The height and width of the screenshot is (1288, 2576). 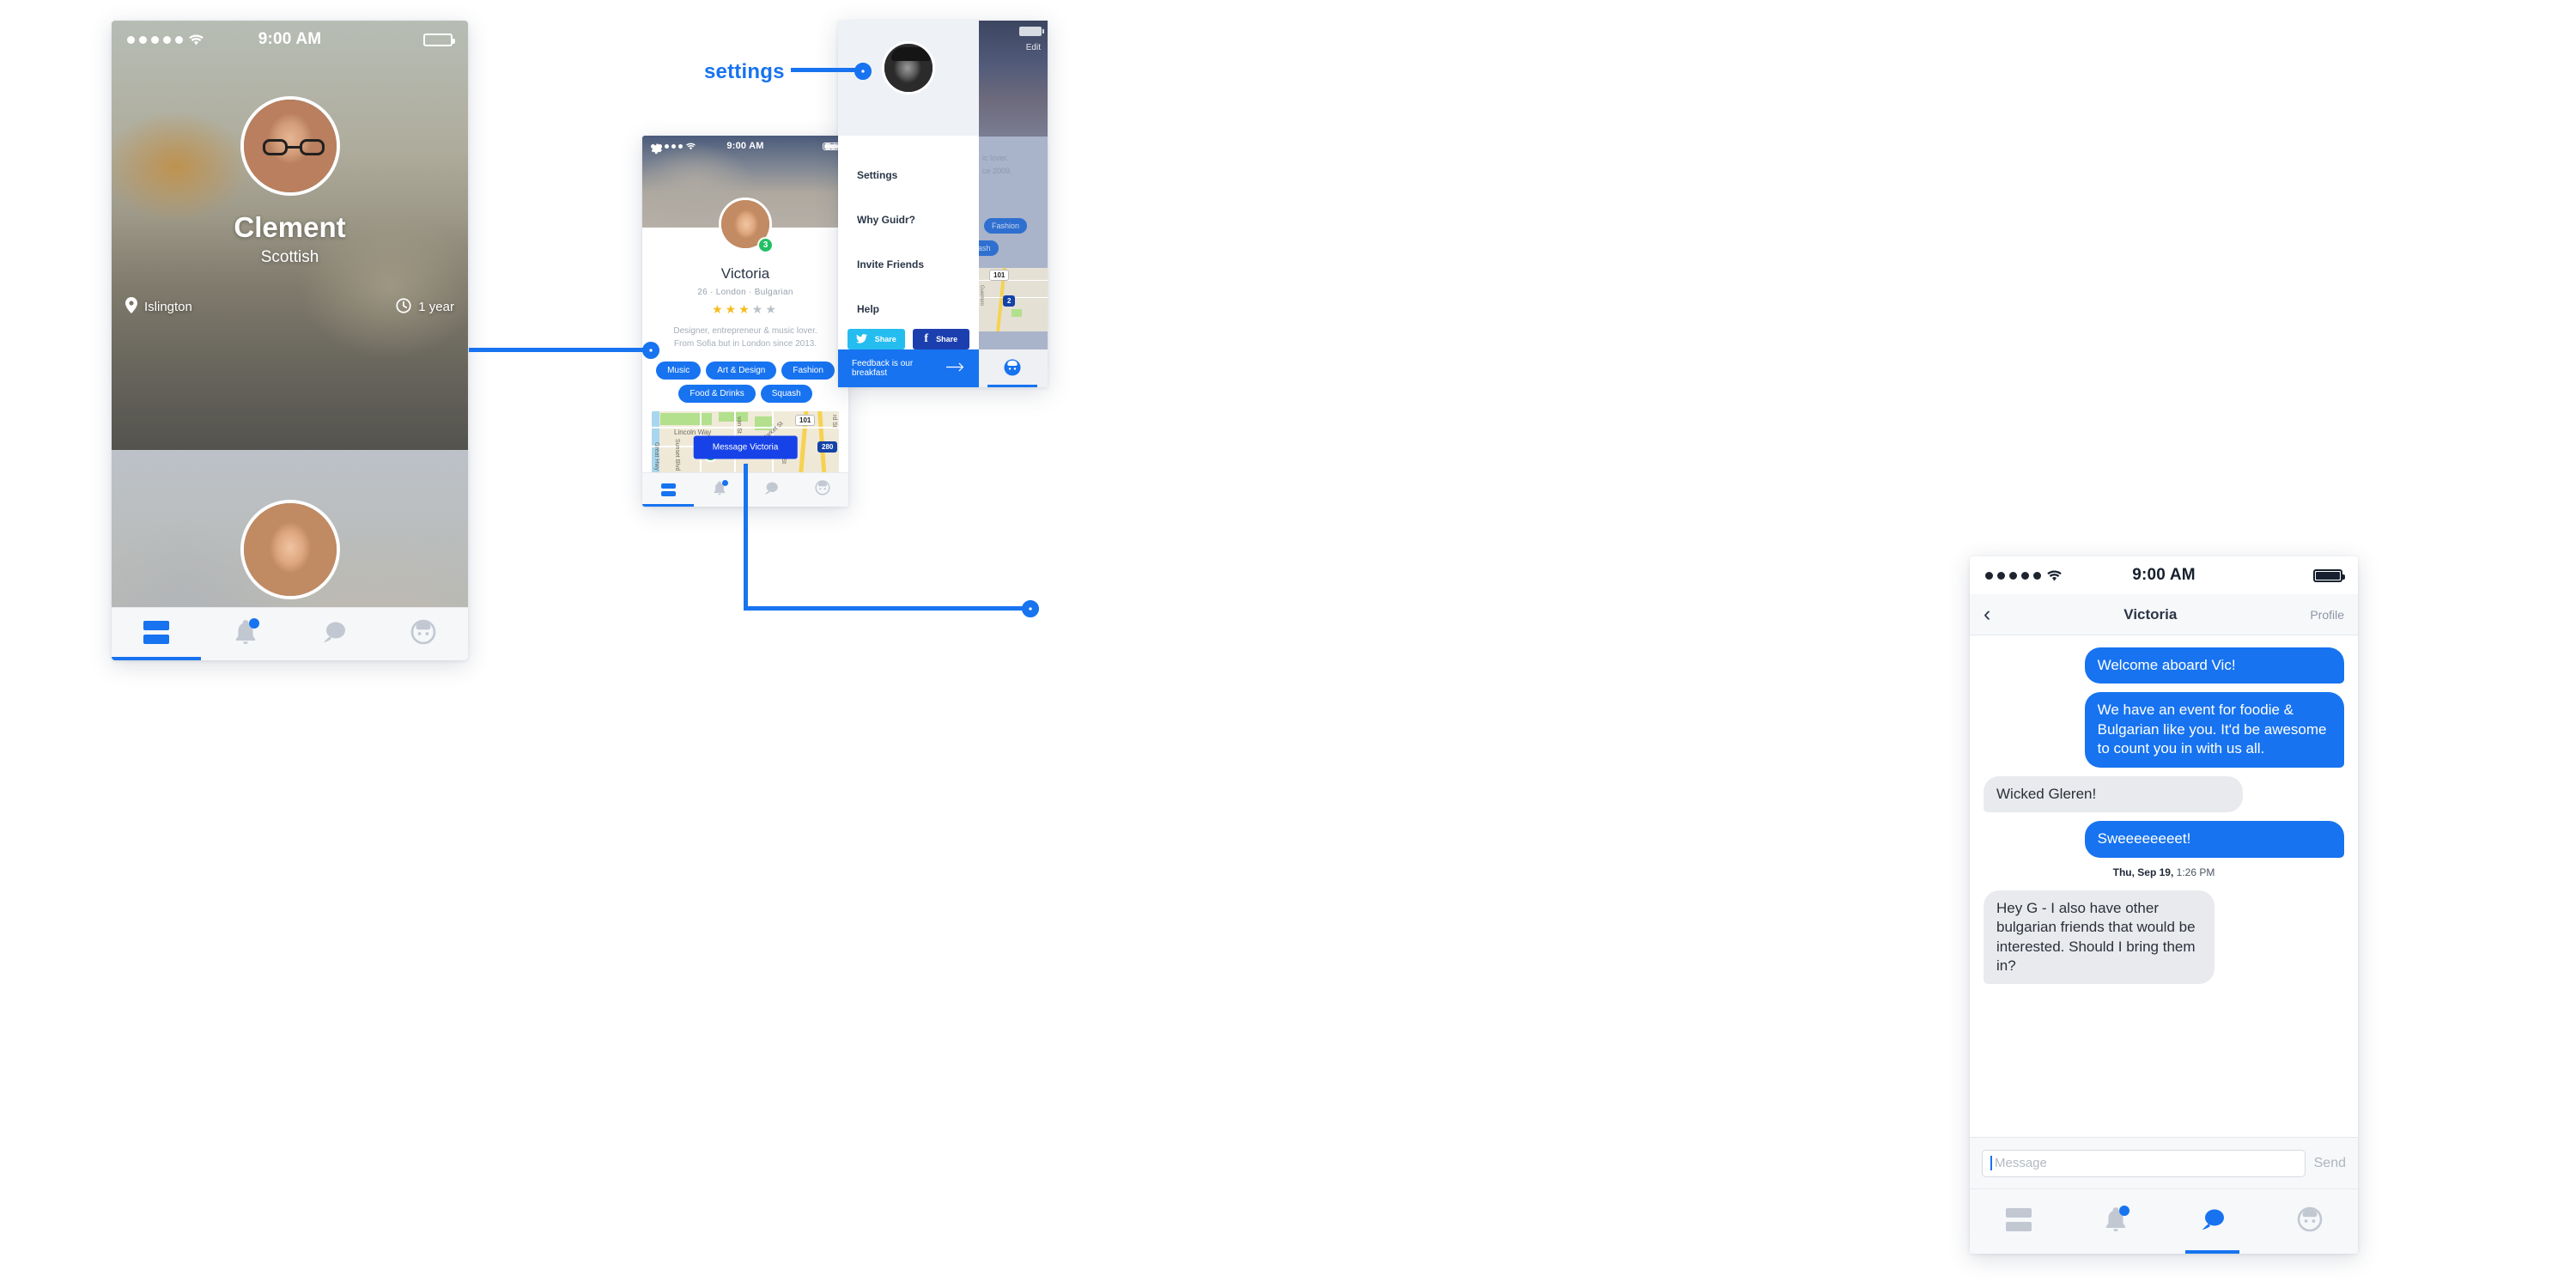 What do you see at coordinates (908, 67) in the screenshot?
I see `user-avatar` at bounding box center [908, 67].